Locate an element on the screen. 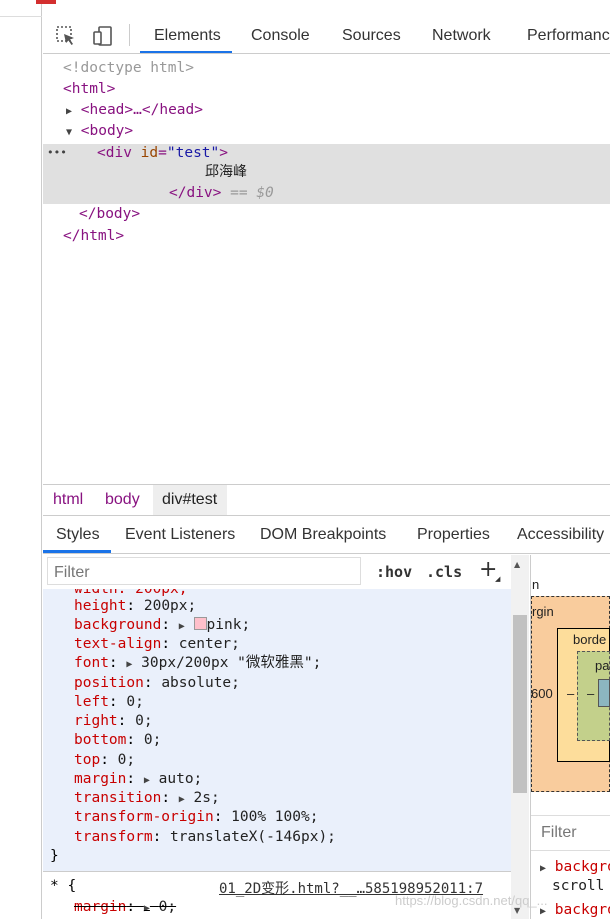  div-tag: div is located at coordinates (118, 153).